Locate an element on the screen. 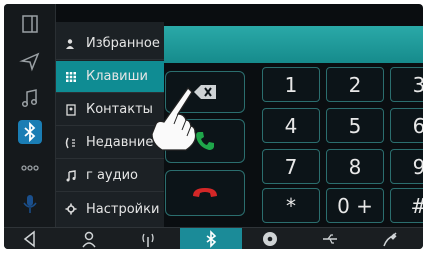 This screenshot has height=253, width=427. aux-icon is located at coordinates (390, 239).